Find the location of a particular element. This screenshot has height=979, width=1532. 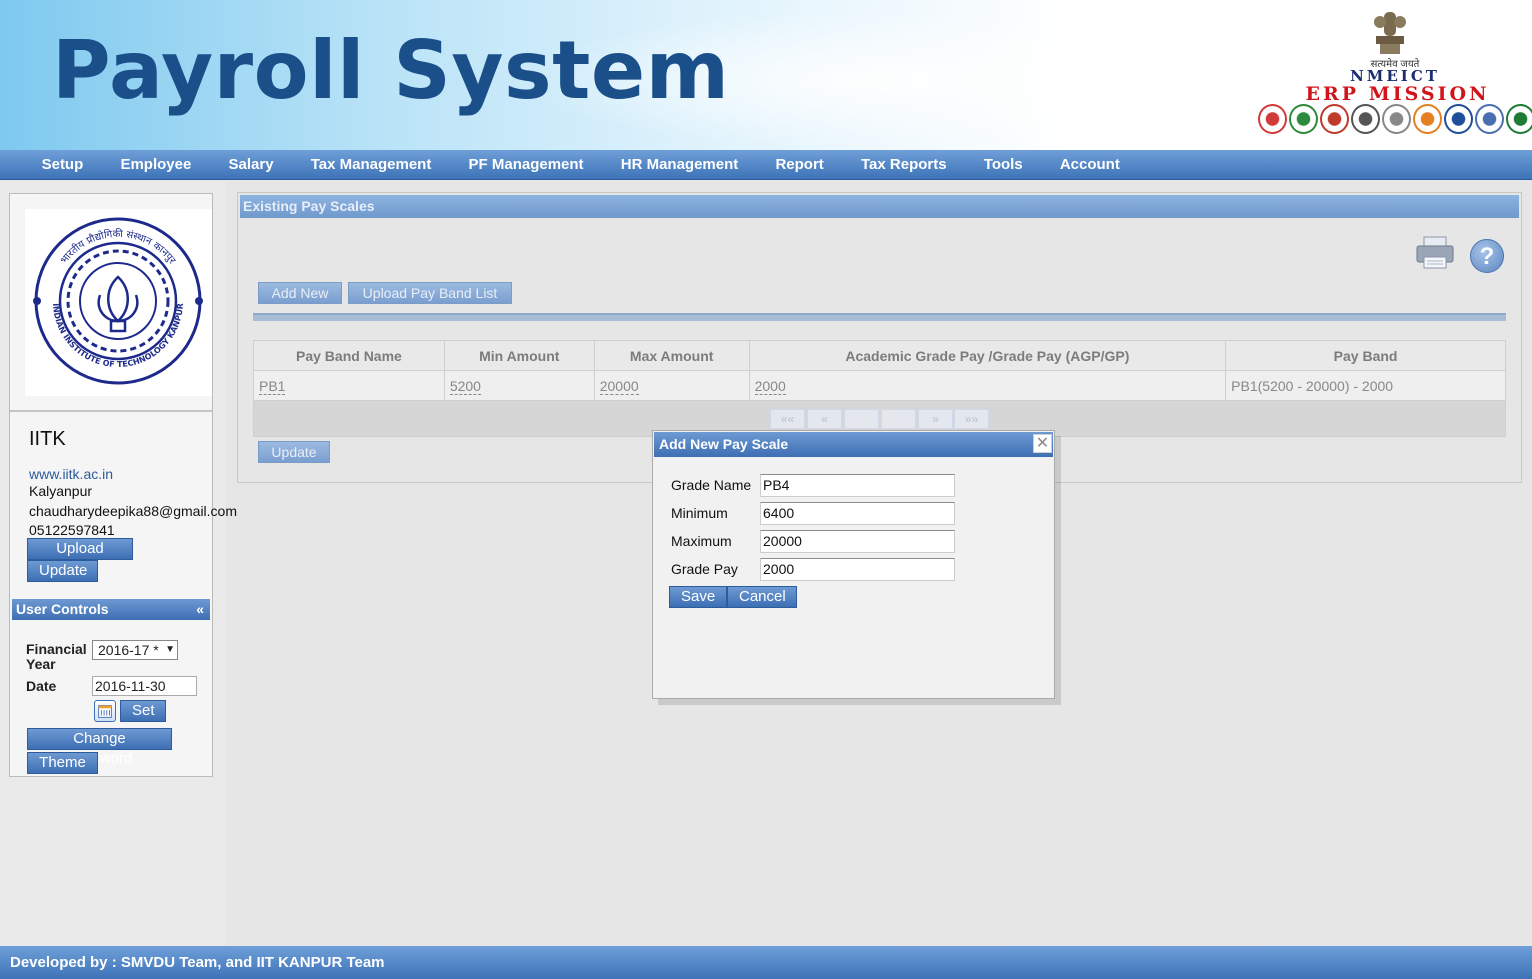

update-profile-button: Update is located at coordinates (62, 571).